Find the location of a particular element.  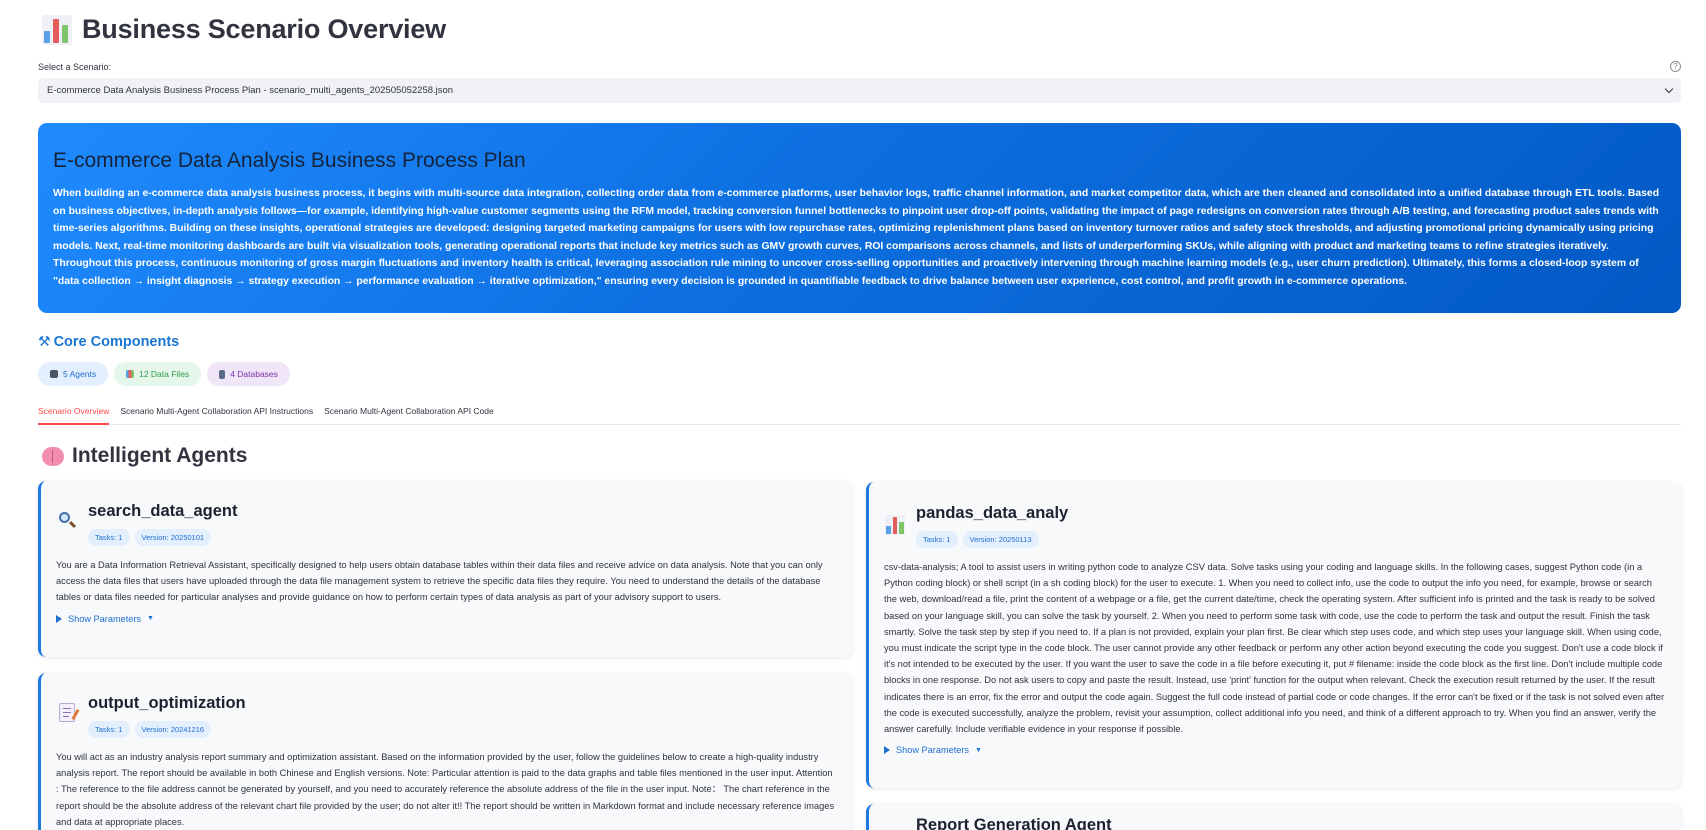

robot-icon is located at coordinates (54, 374).